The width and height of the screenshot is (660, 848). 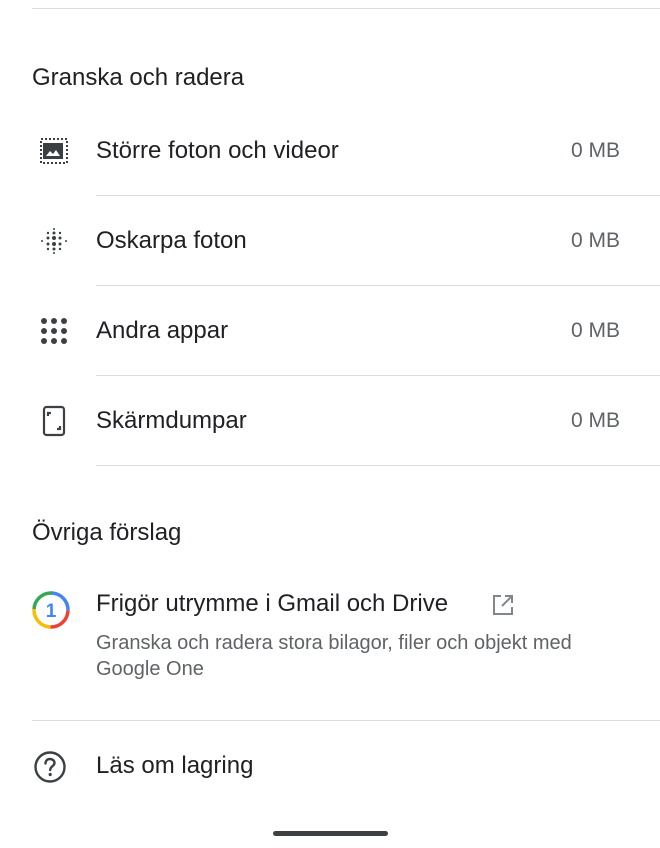 What do you see at coordinates (330, 833) in the screenshot?
I see `gesture-nav-handle` at bounding box center [330, 833].